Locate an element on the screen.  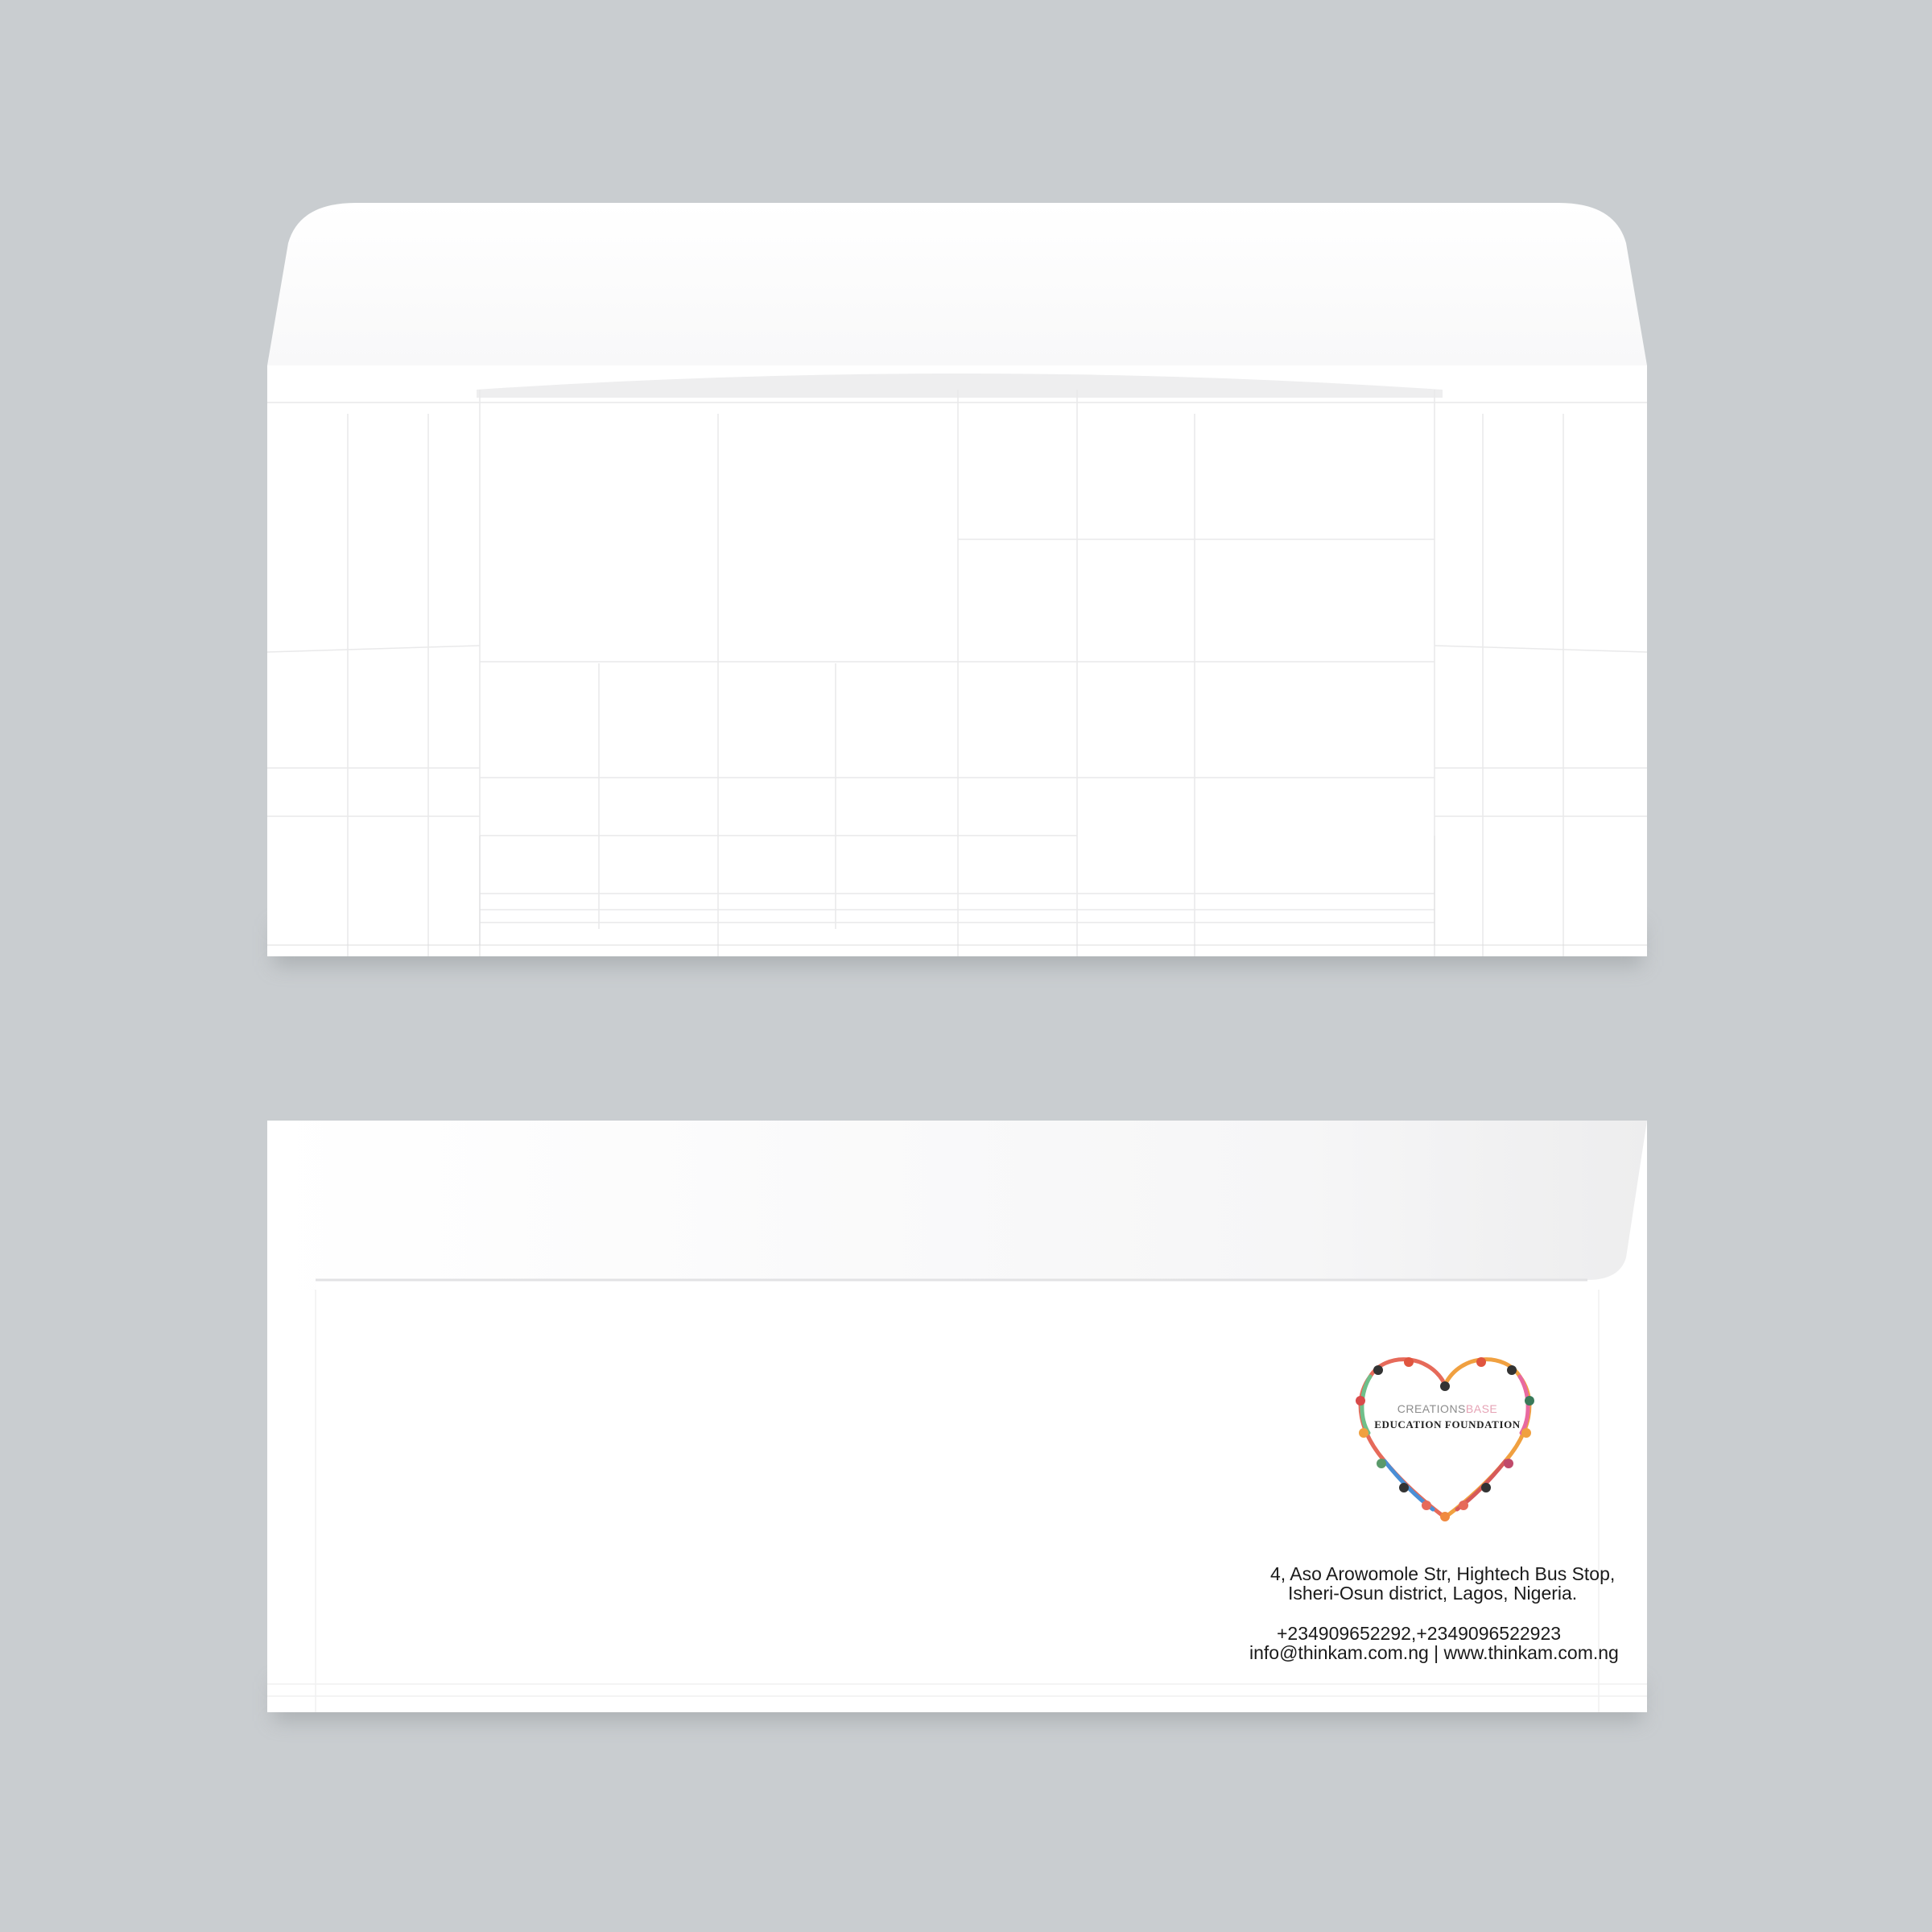
organization-name-top: CREATIONSBASE is located at coordinates (1447, 1408).